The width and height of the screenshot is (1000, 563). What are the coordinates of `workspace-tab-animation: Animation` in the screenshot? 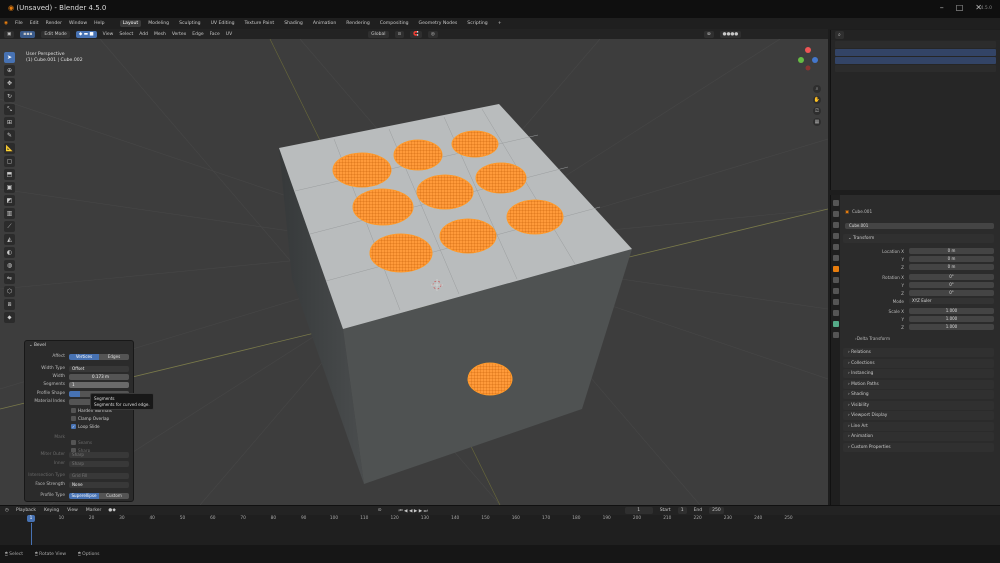 It's located at (324, 23).